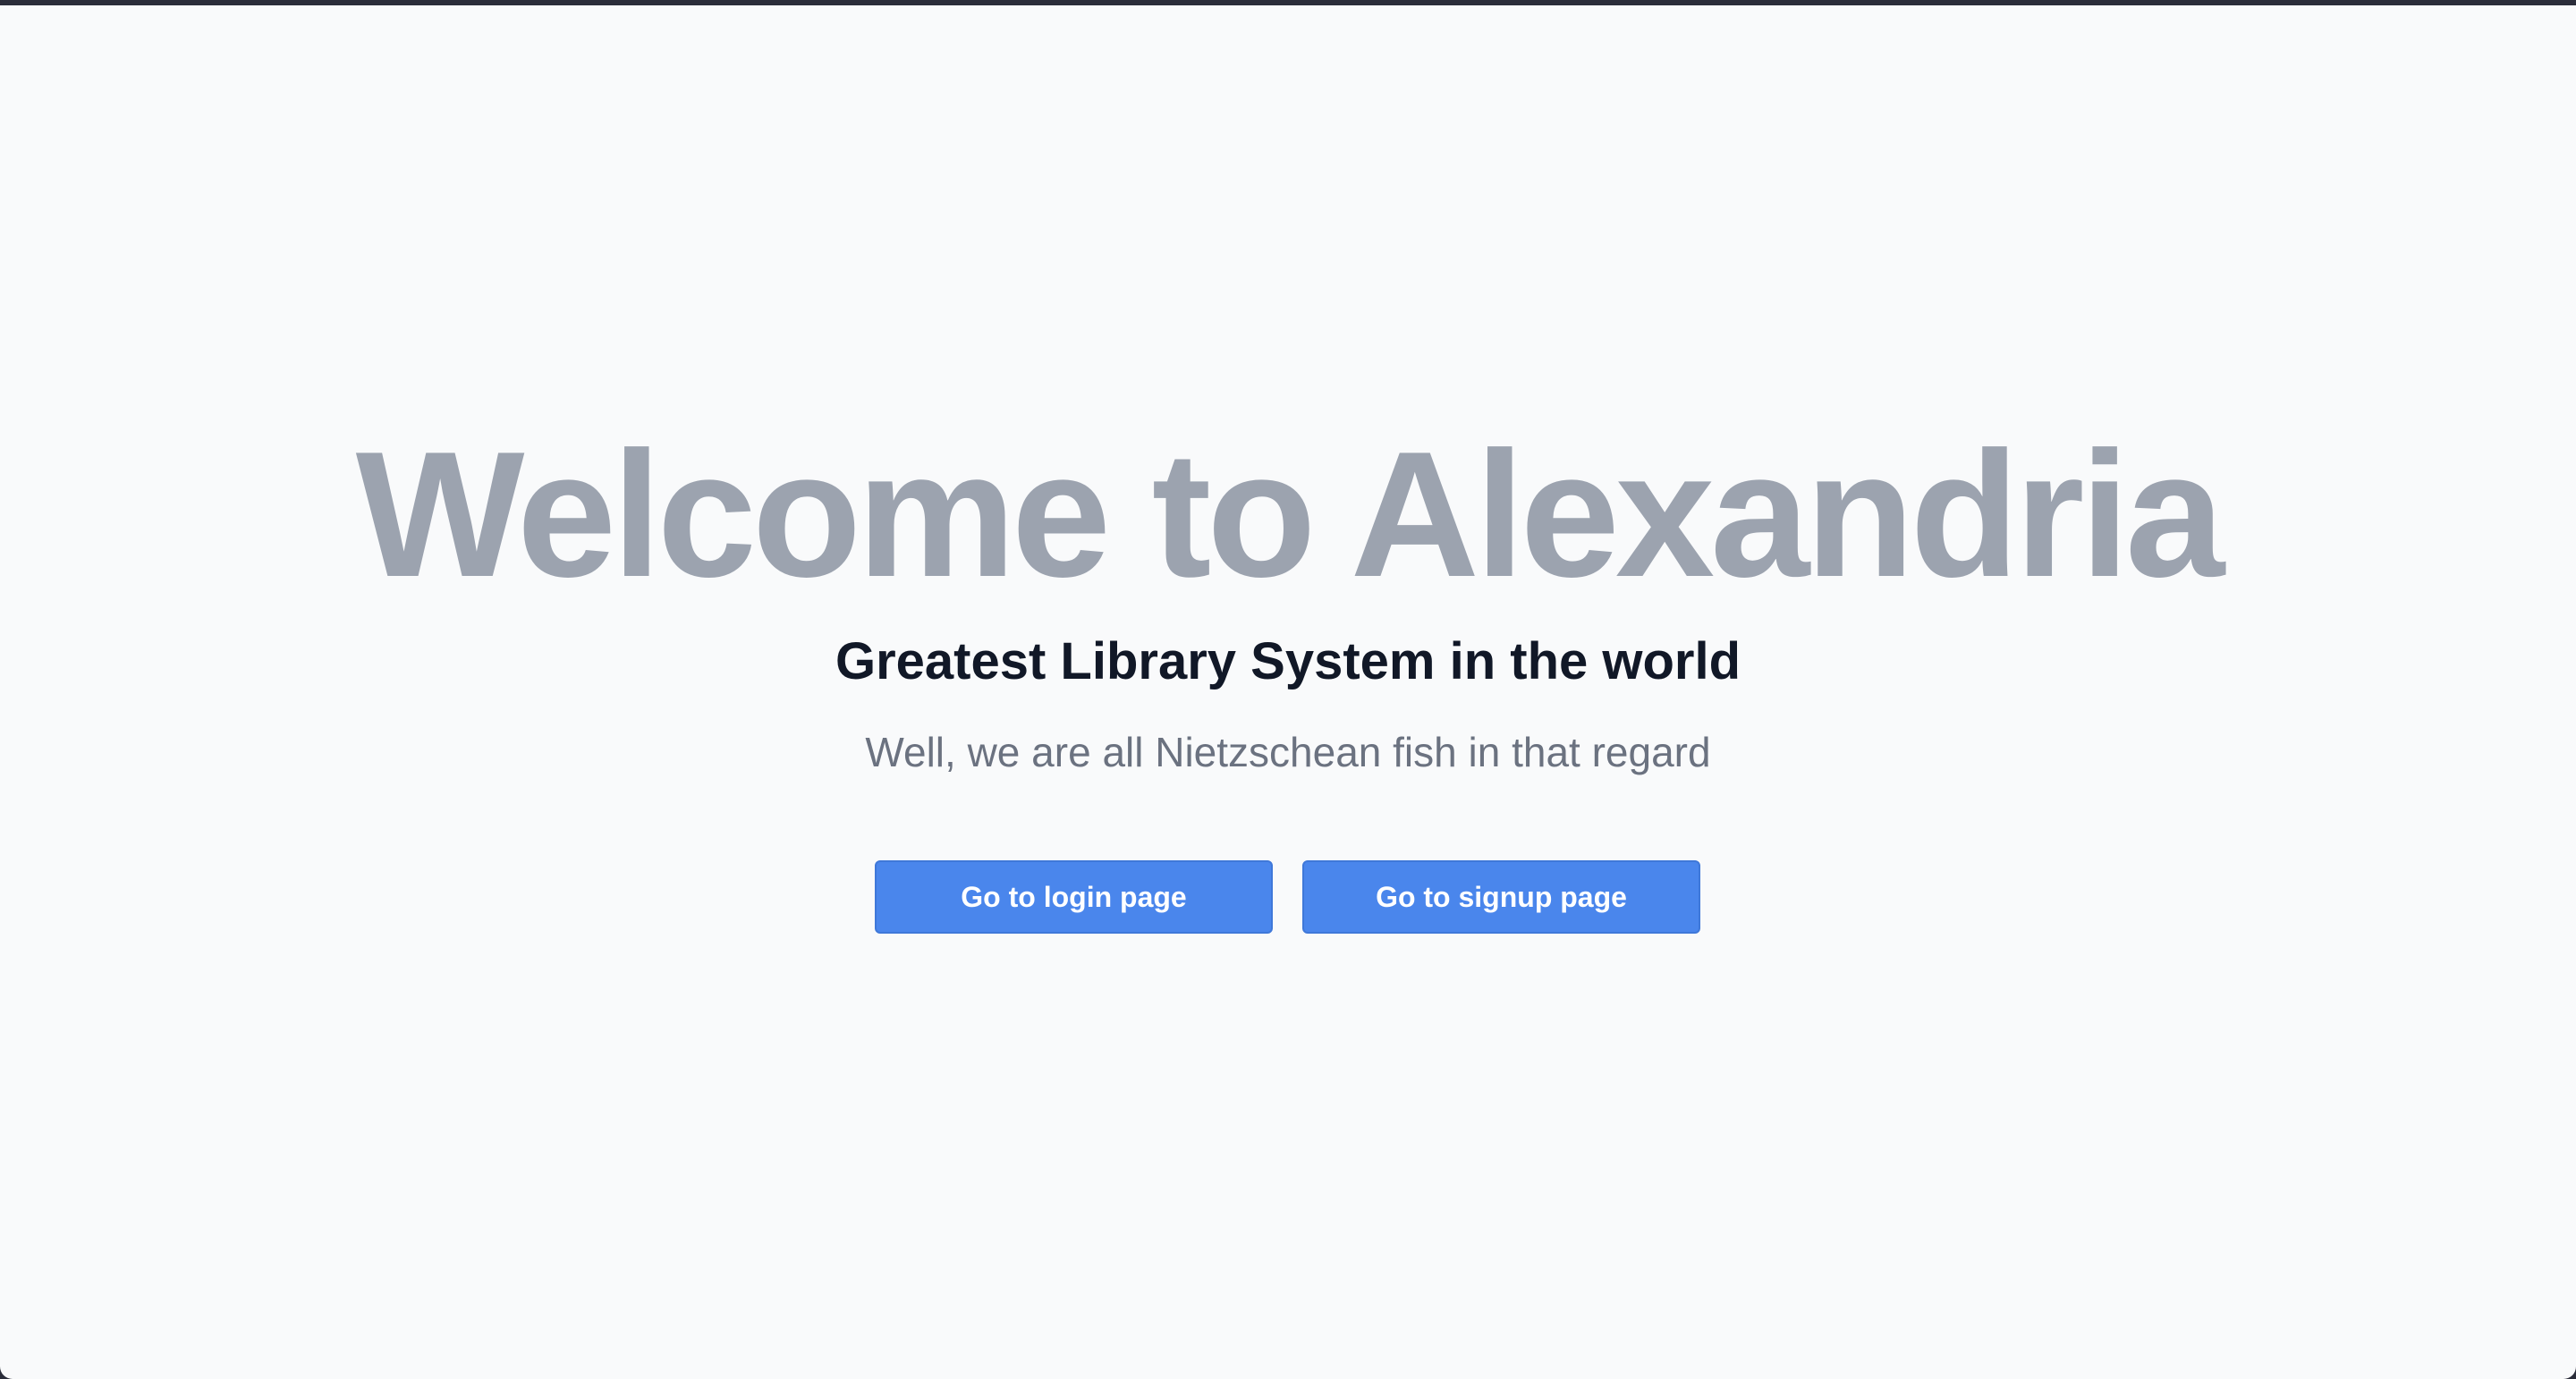  Describe the element at coordinates (1501, 897) in the screenshot. I see `signup-button: Go to signup page` at that location.